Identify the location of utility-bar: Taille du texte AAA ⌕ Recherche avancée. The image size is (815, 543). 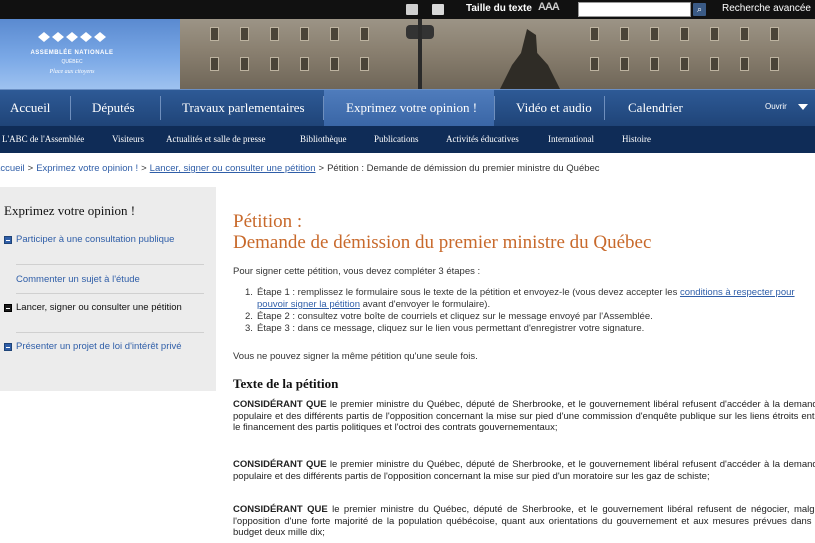
(407, 9).